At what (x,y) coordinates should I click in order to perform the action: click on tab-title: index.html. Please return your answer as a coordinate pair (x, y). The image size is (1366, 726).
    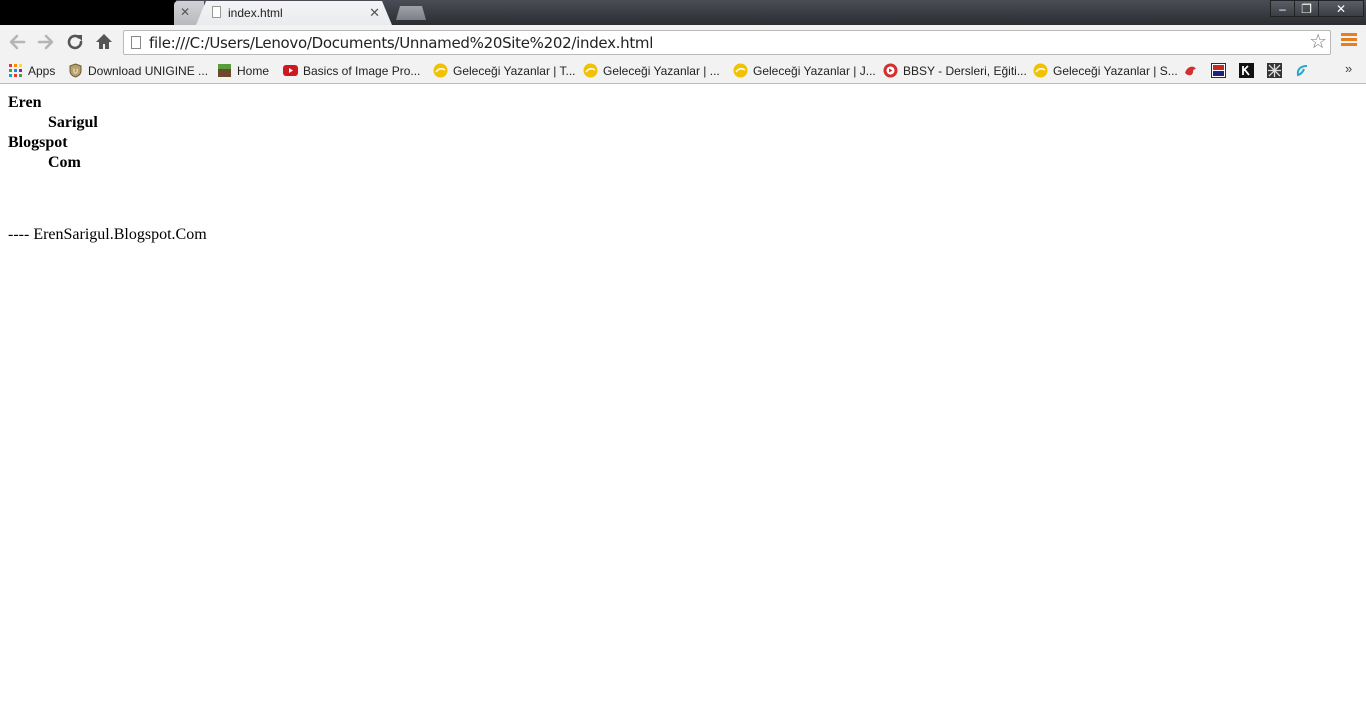
    Looking at the image, I should click on (255, 13).